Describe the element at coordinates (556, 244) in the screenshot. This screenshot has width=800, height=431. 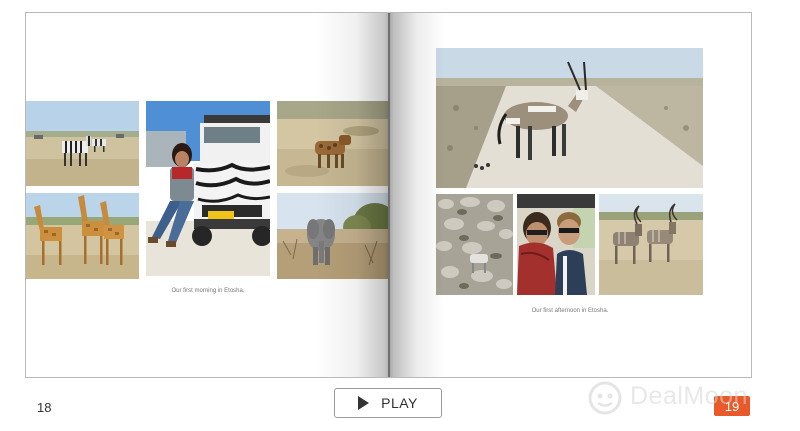
I see `photo-couple-selfie` at that location.